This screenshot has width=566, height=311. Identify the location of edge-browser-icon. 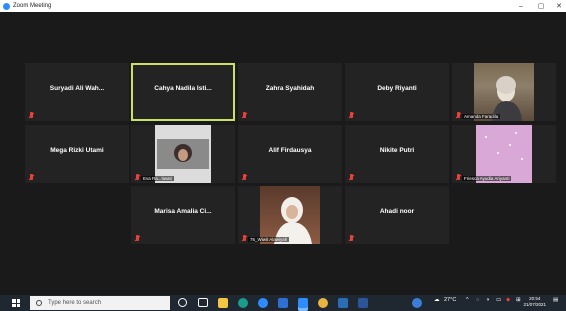
(243, 303).